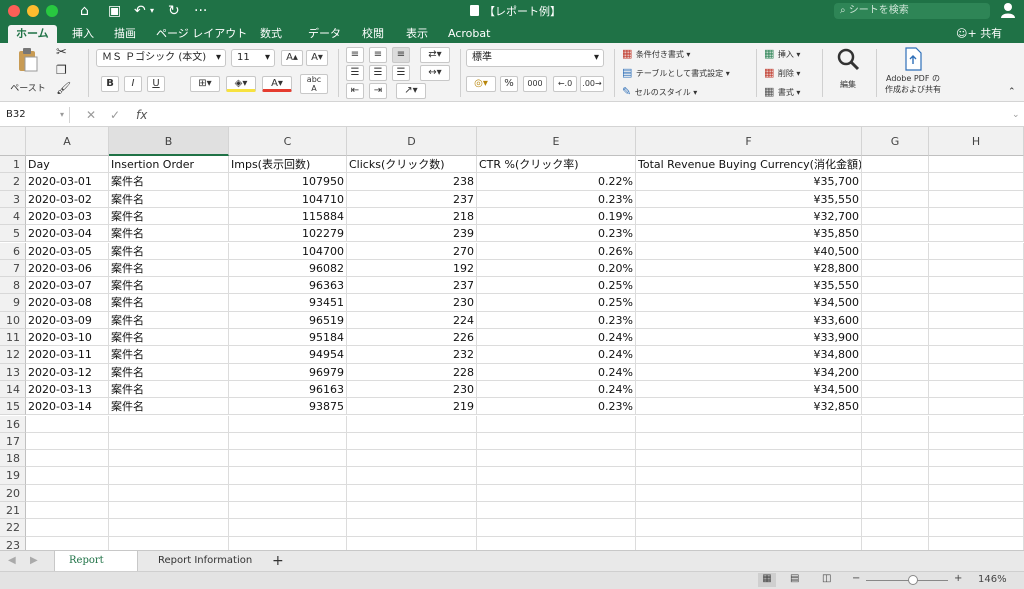  I want to click on row-header: 2, so click(13, 182).